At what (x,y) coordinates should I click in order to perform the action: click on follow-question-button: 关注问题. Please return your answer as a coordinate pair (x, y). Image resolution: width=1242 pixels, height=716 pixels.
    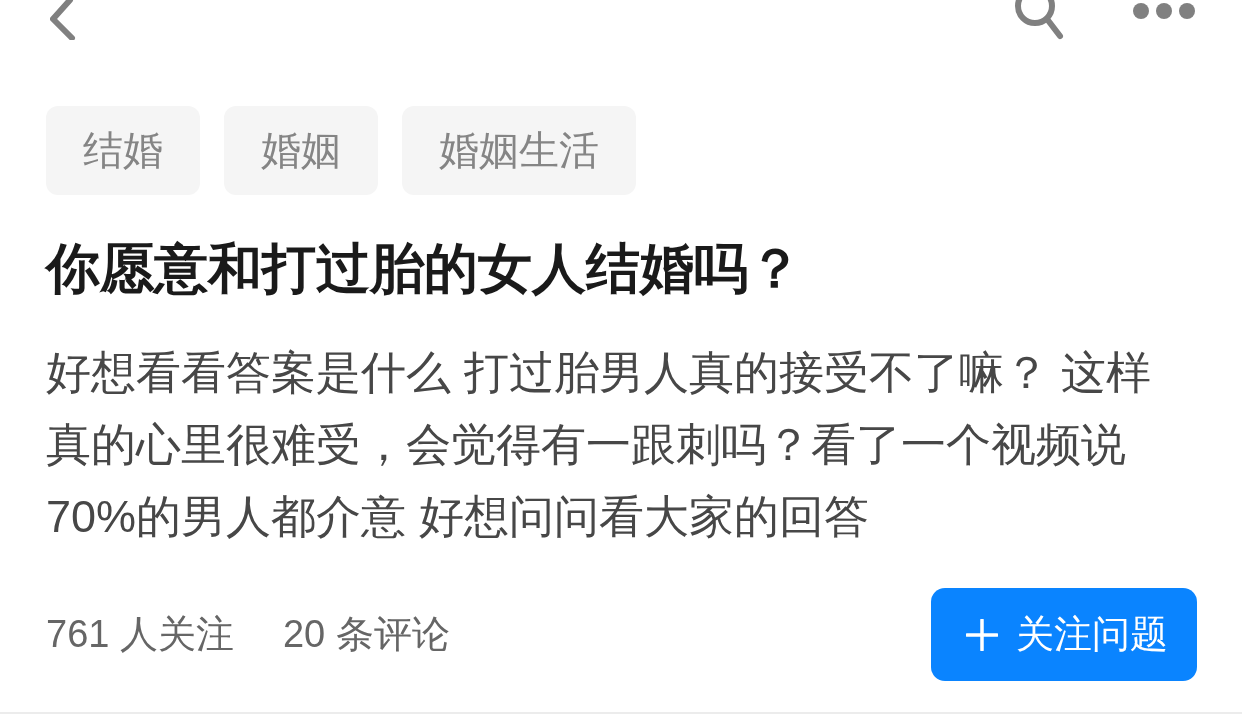
    Looking at the image, I should click on (1064, 634).